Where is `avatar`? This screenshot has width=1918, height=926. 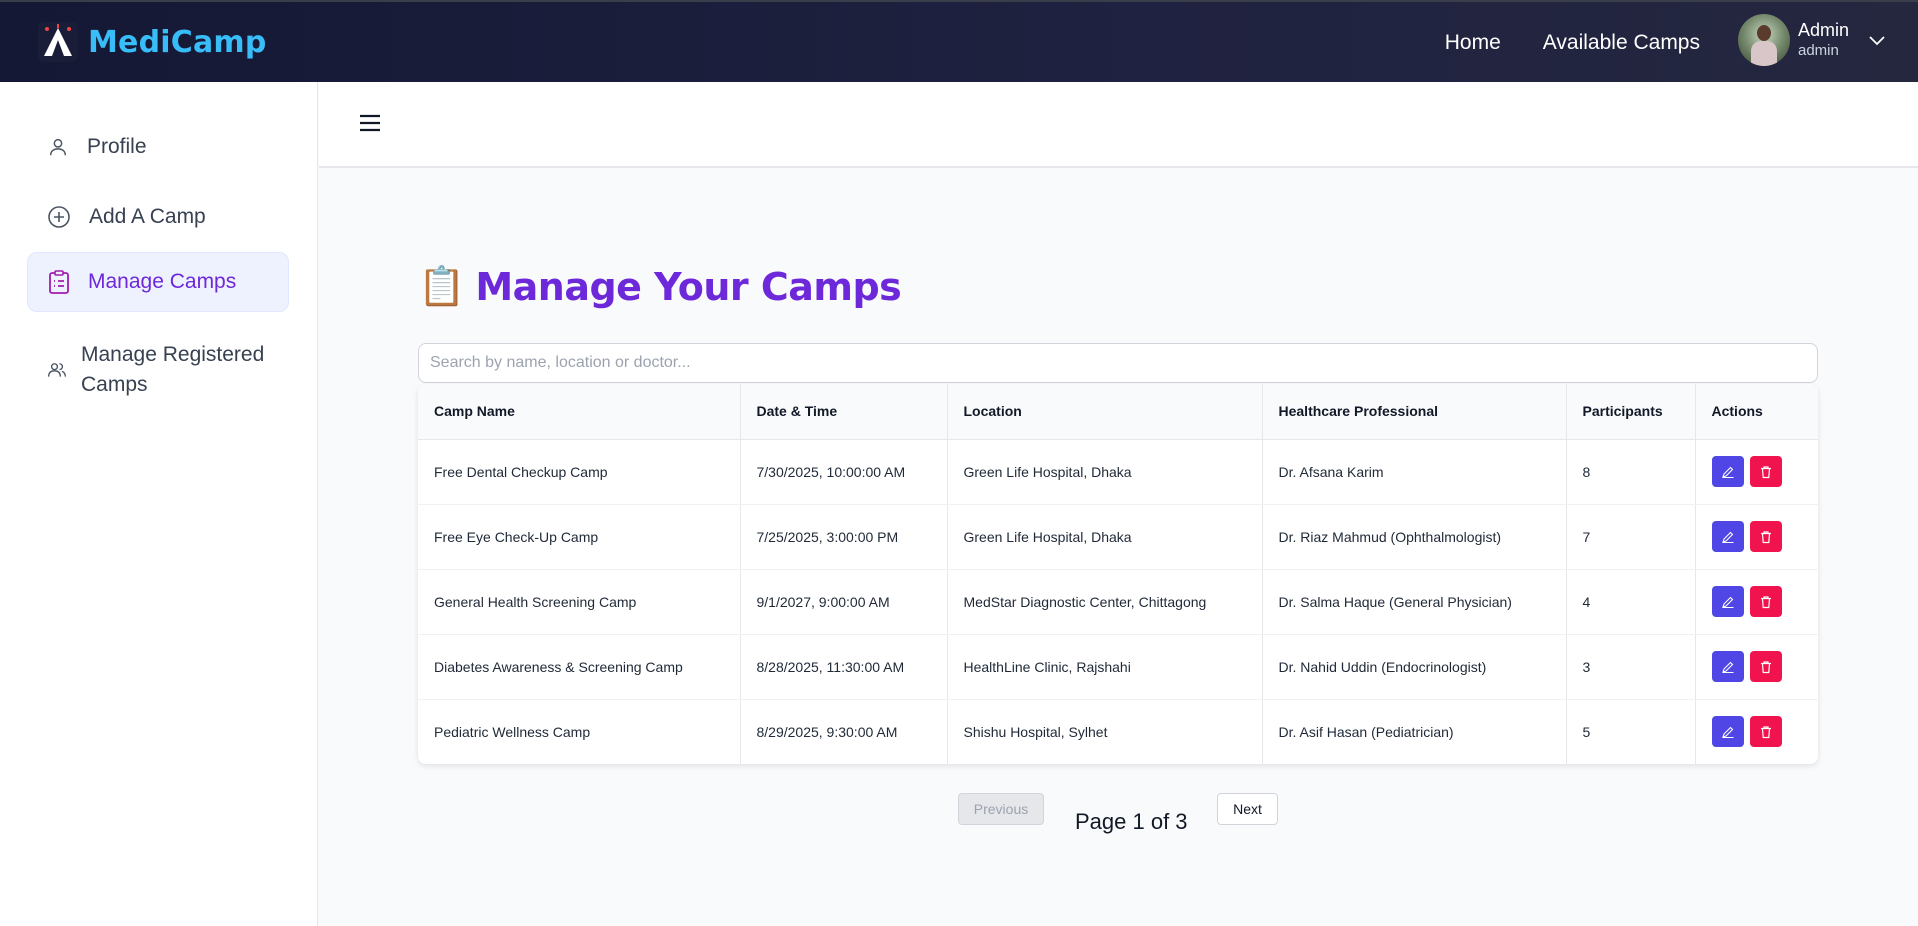
avatar is located at coordinates (1764, 40).